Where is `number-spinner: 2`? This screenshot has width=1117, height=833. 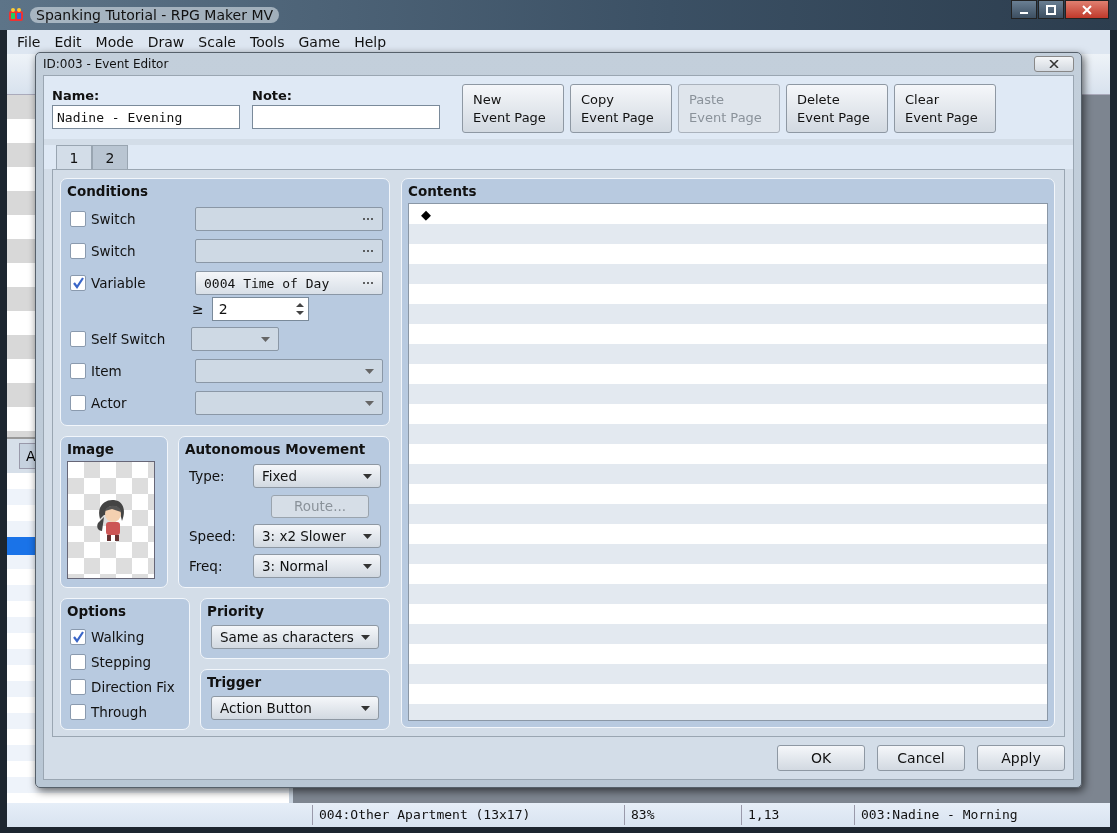 number-spinner: 2 is located at coordinates (260, 309).